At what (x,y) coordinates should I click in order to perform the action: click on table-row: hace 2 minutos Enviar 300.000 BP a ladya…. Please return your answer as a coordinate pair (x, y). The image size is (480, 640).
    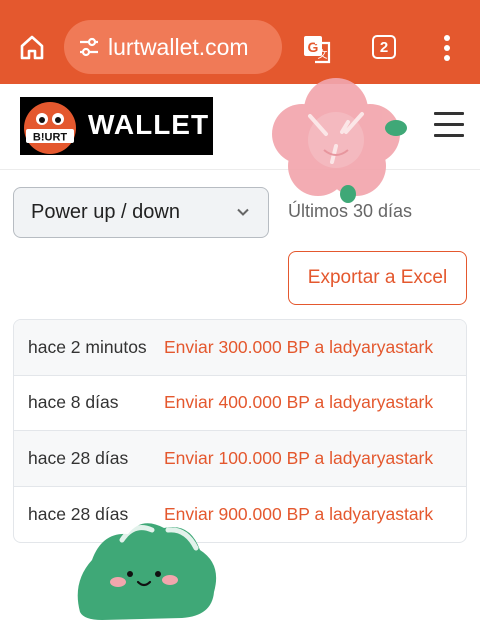
    Looking at the image, I should click on (240, 348).